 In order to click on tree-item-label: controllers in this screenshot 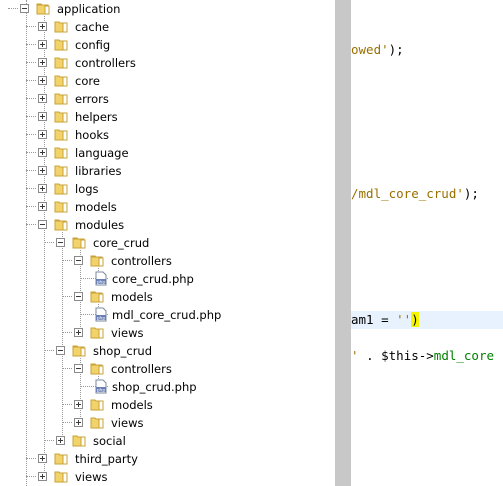, I will do `click(141, 261)`.